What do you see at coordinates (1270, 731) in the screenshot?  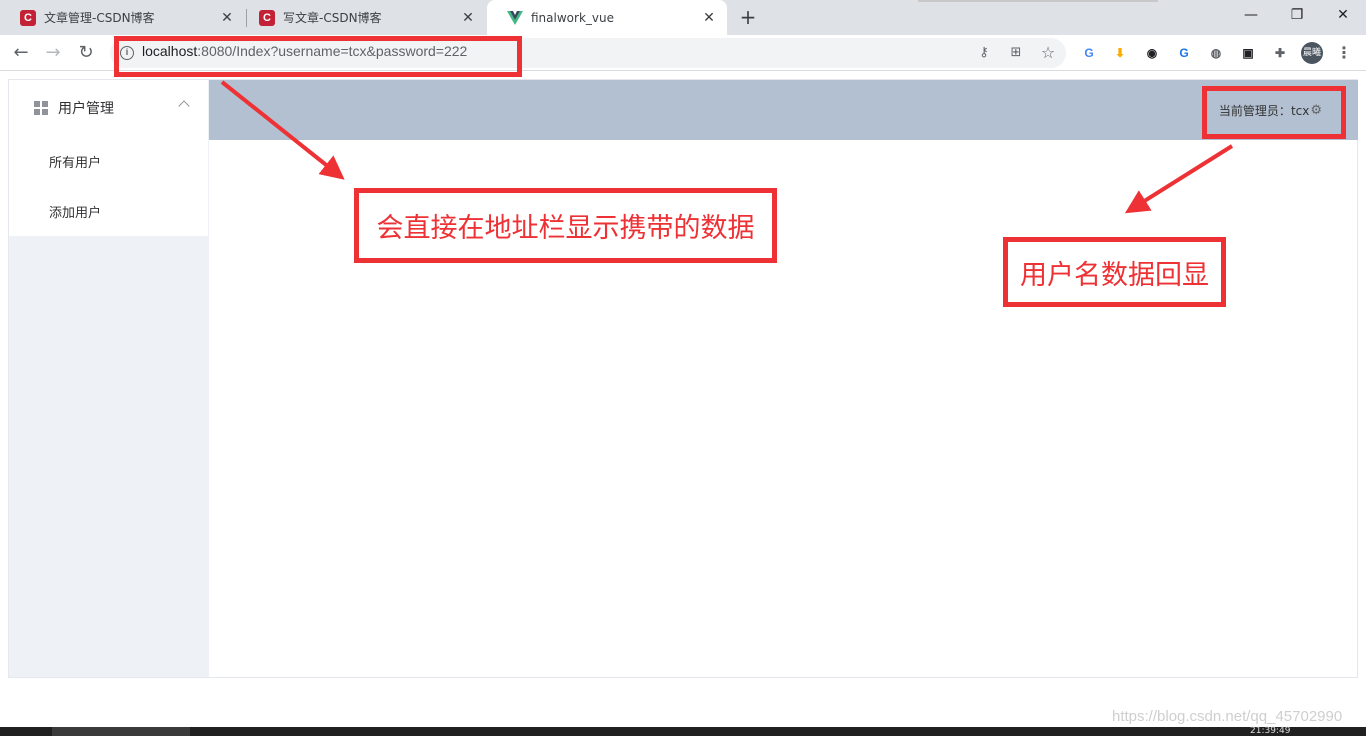 I see `taskbar-clock: 21:39:49` at bounding box center [1270, 731].